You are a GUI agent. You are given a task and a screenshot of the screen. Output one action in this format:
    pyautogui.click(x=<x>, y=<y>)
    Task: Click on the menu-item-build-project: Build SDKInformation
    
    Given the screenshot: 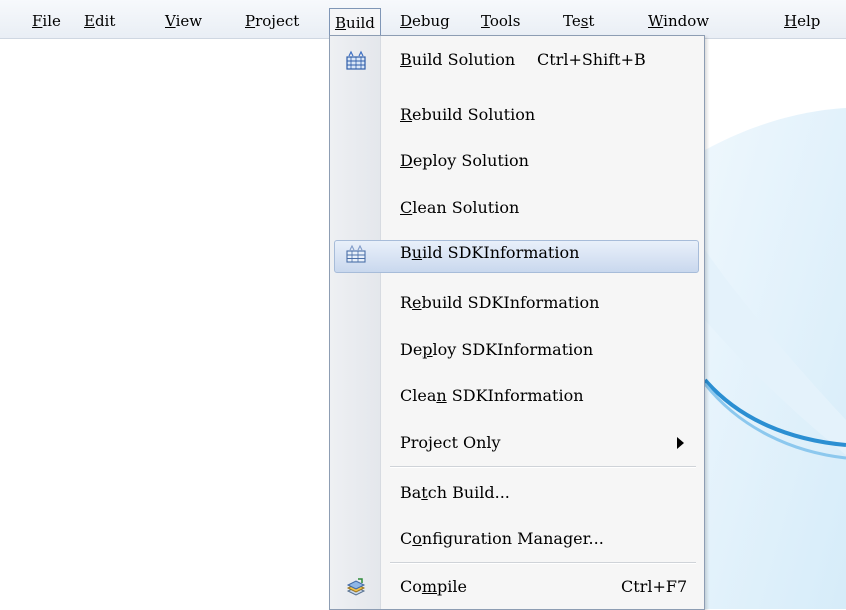 What is the action you would take?
    pyautogui.click(x=517, y=257)
    